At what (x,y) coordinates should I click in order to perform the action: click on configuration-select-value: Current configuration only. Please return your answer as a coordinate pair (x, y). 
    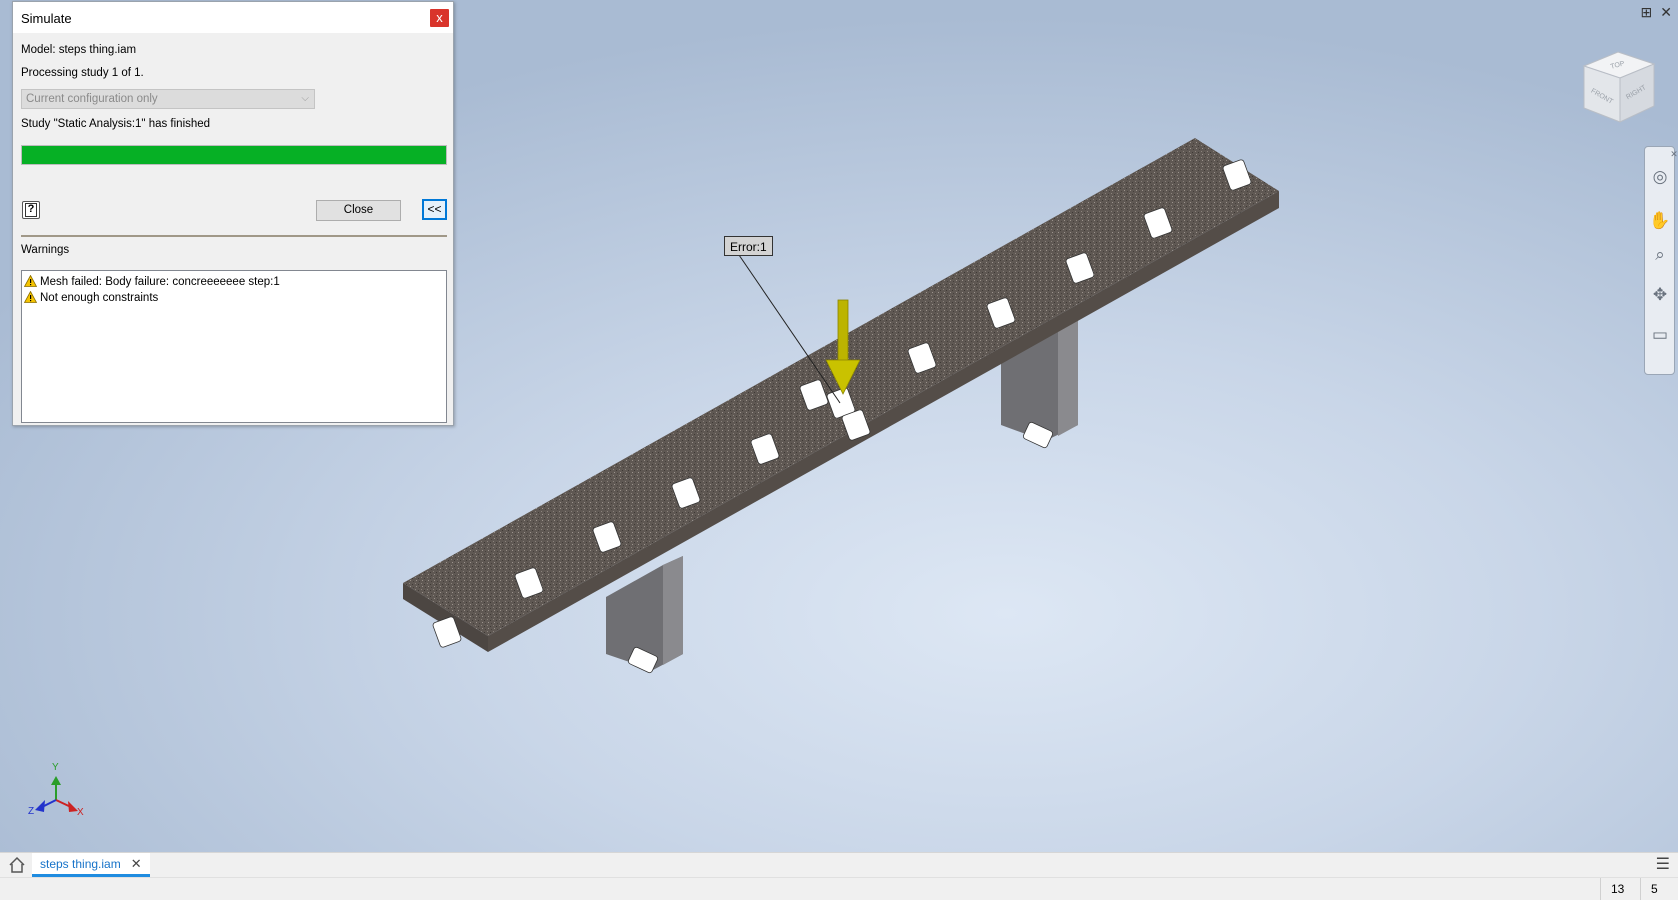
    Looking at the image, I should click on (92, 99).